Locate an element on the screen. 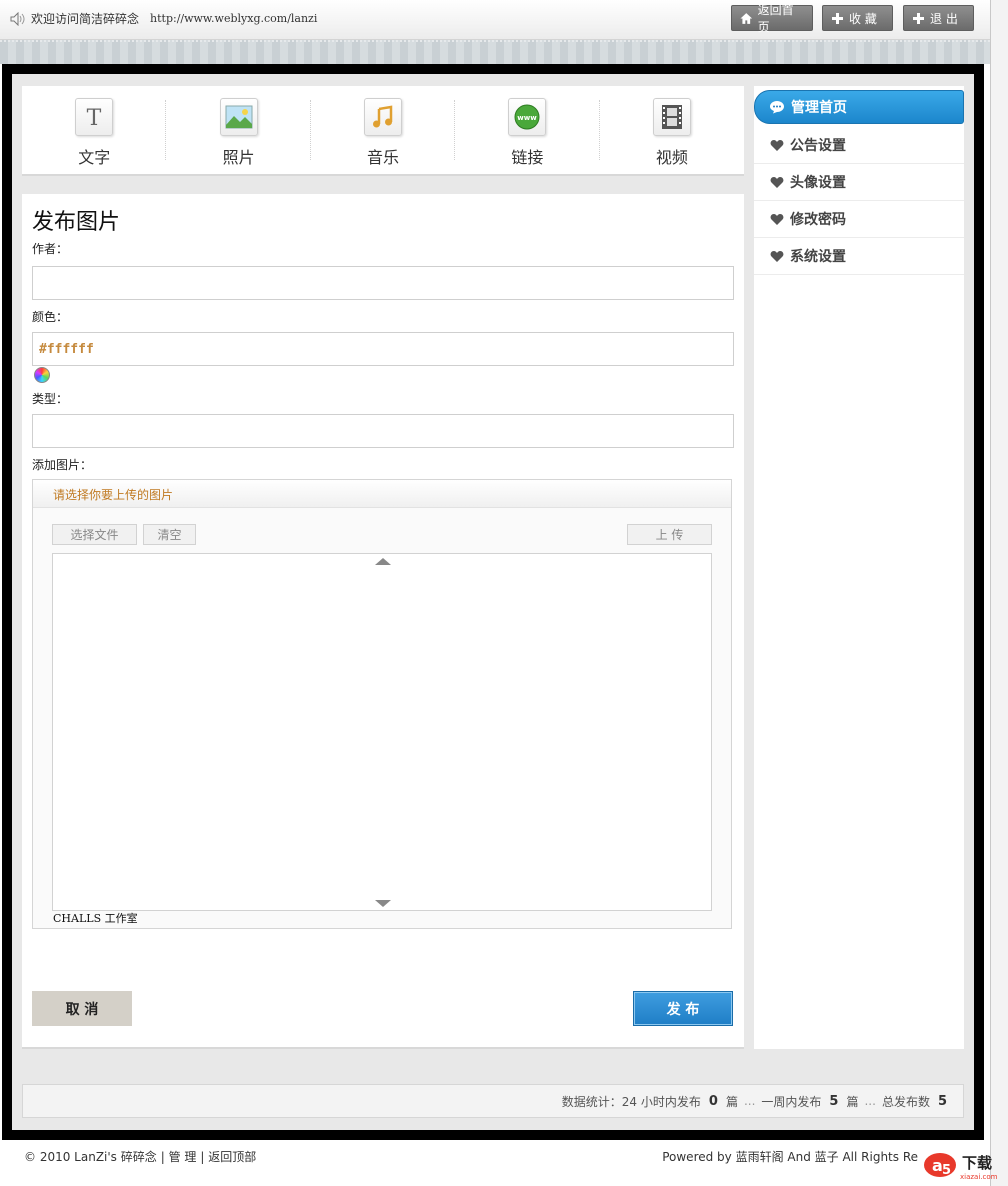  post-type-bar: T 文字 照片 音乐 www 链接 视频 is located at coordinates (383, 131).